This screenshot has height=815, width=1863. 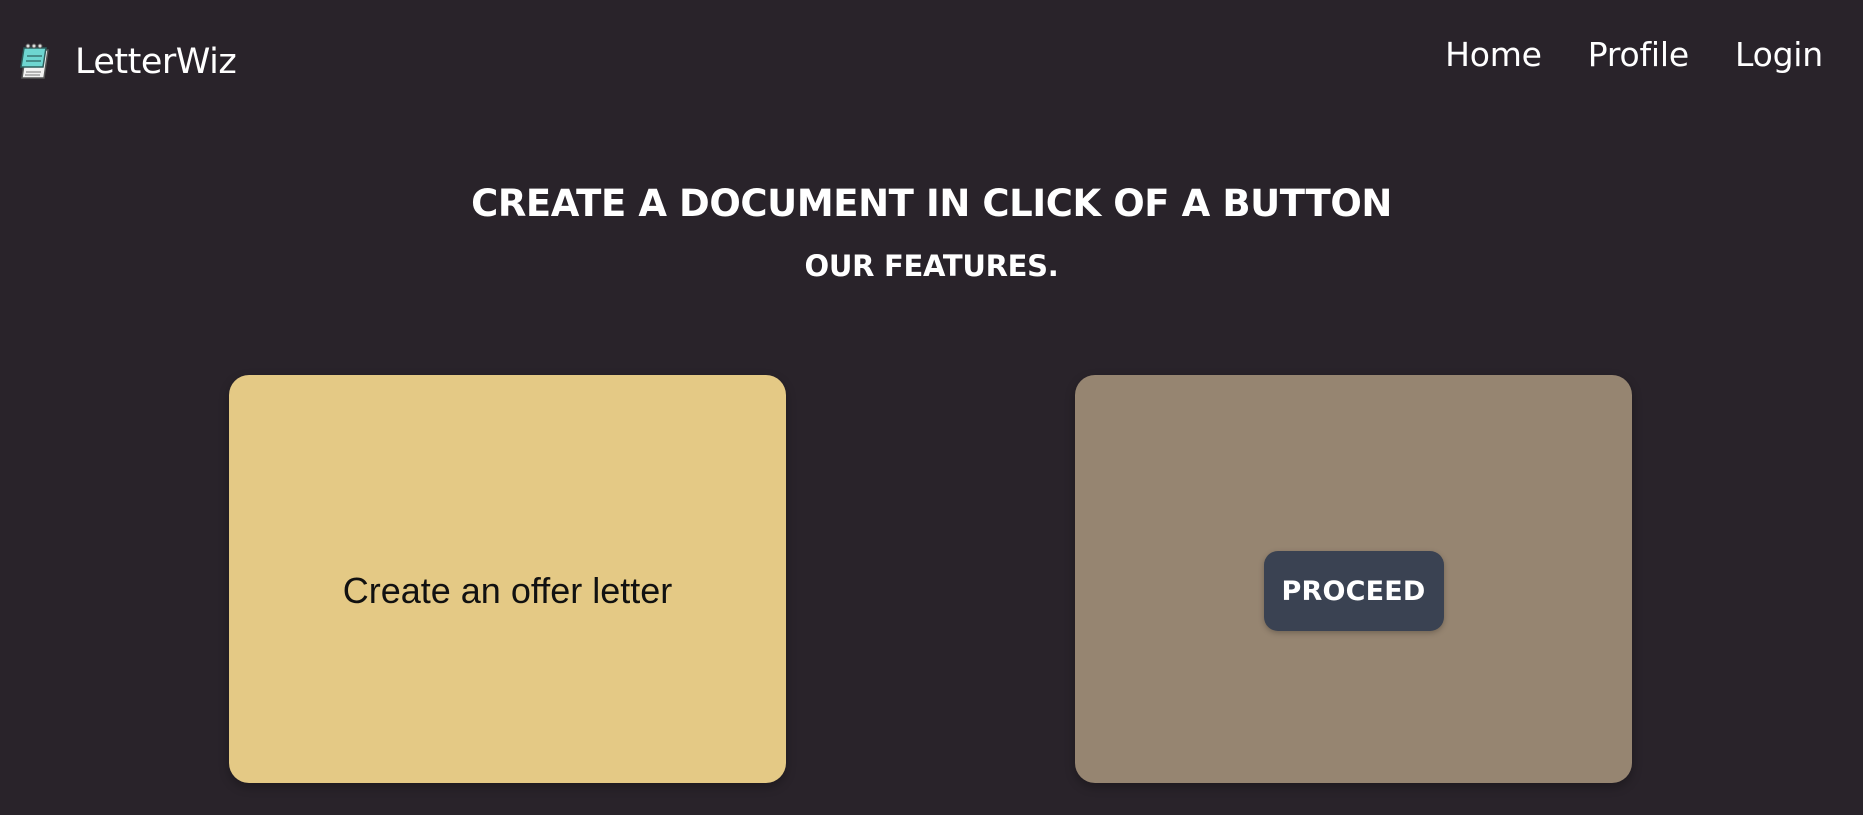 I want to click on brand-name: LetterWiz, so click(x=156, y=61).